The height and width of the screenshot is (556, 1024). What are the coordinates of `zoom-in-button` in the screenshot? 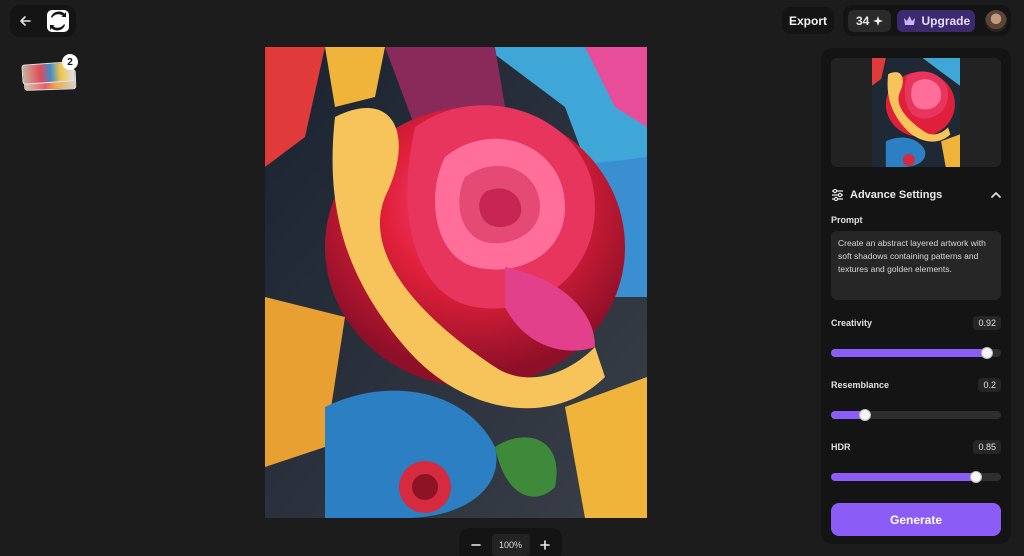 It's located at (545, 545).